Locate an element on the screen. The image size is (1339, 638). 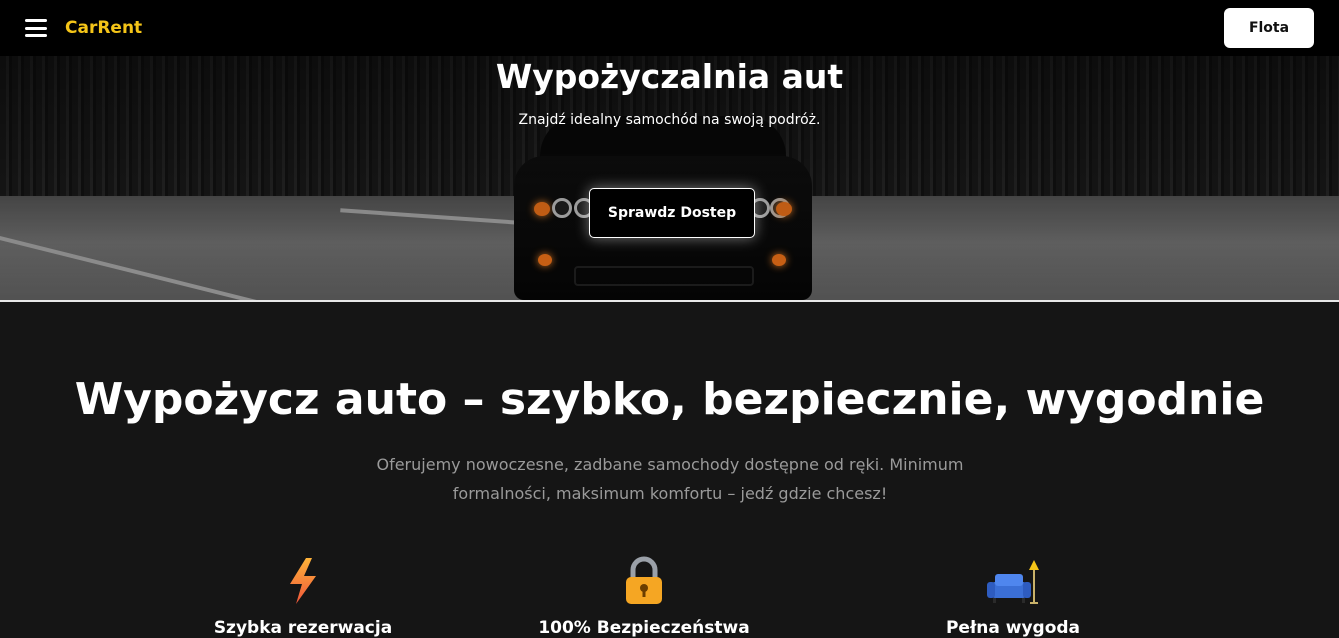
hero-title: Wypożyczalnia aut is located at coordinates (669, 76).